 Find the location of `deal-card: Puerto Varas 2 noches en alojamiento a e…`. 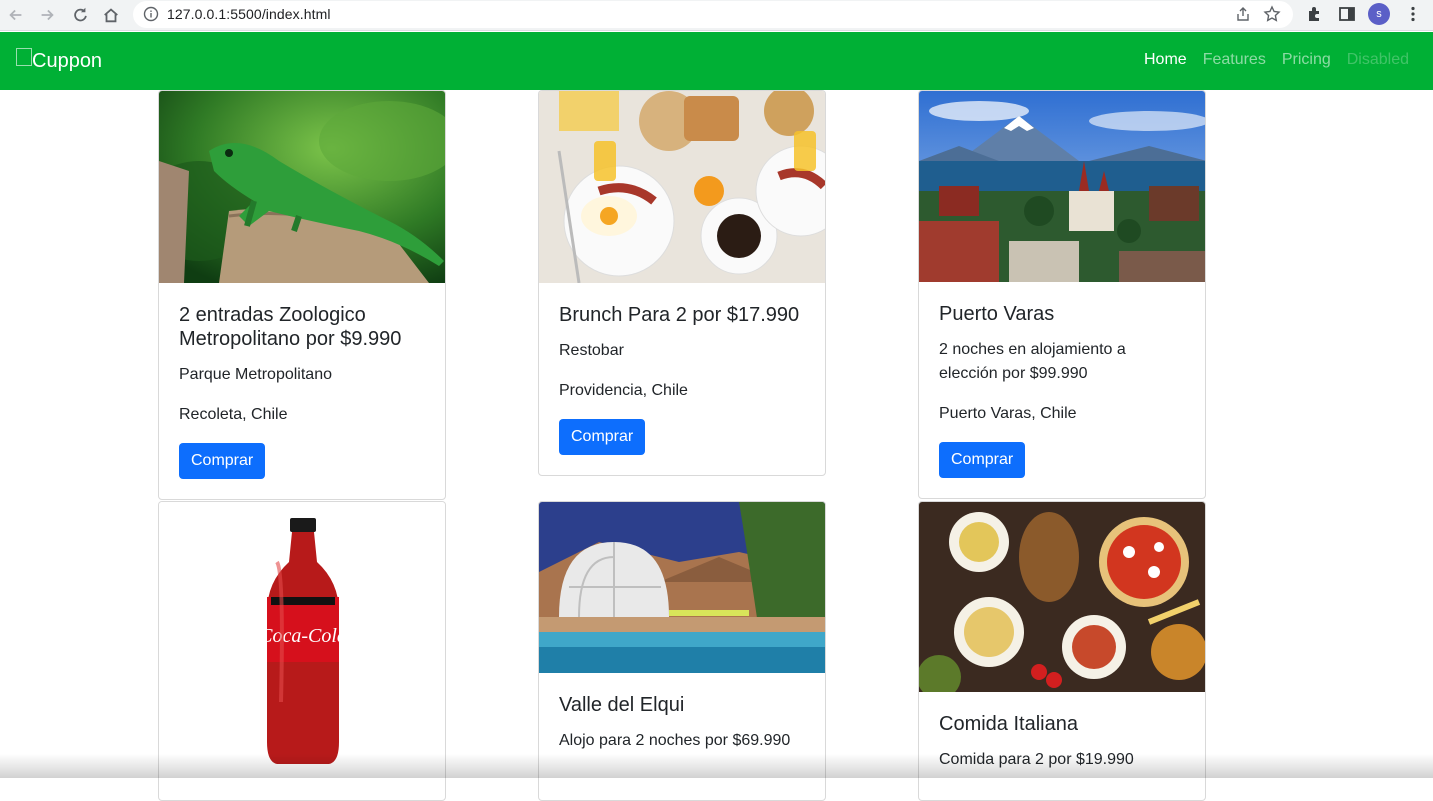

deal-card: Puerto Varas 2 noches en alojamiento a e… is located at coordinates (1062, 294).